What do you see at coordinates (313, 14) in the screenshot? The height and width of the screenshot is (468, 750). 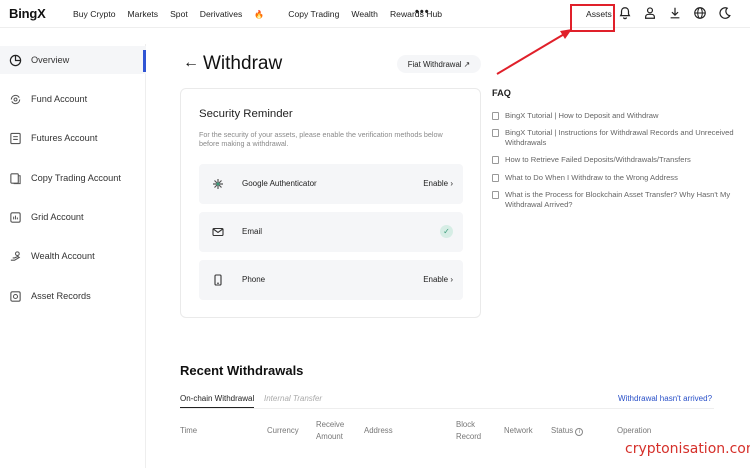 I see `nav-copy-trading: Copy Trading` at bounding box center [313, 14].